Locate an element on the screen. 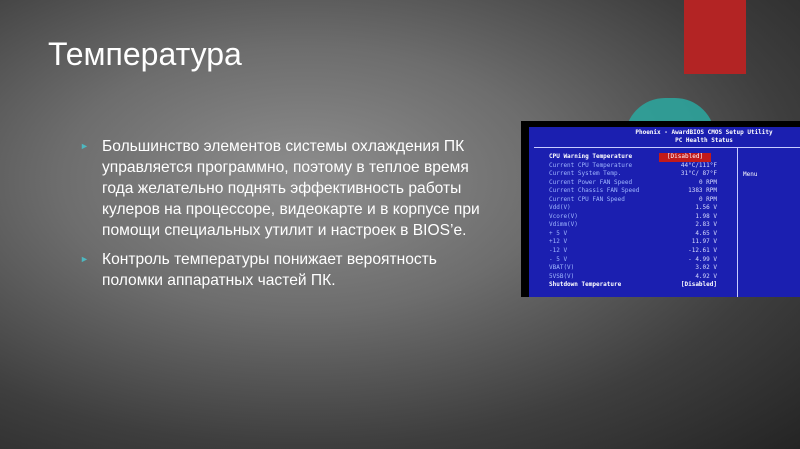 The width and height of the screenshot is (800, 449). bios-header-subtitle: PC Health Status is located at coordinates (704, 140).